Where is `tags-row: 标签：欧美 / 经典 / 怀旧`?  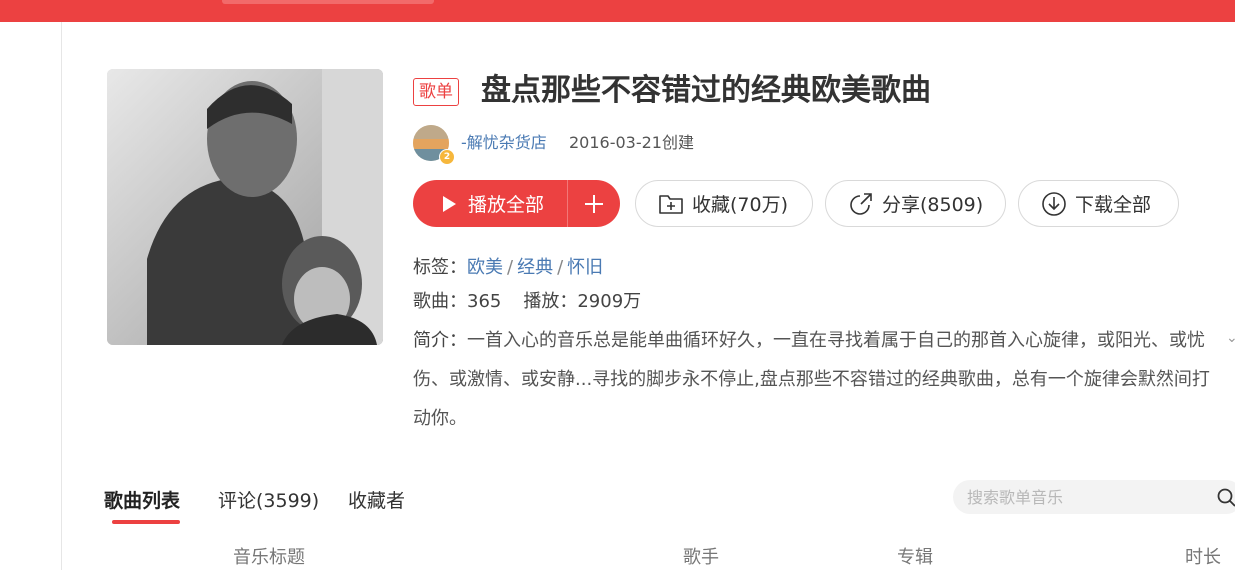 tags-row: 标签：欧美 / 经典 / 怀旧 is located at coordinates (508, 268).